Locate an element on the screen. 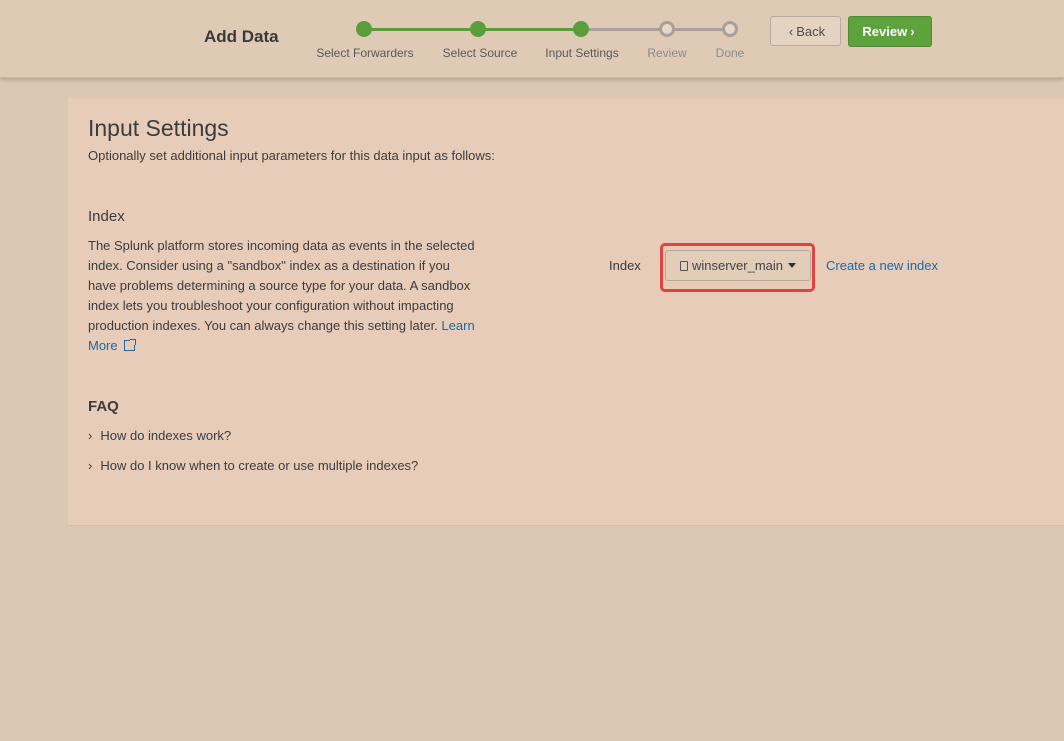 The image size is (1064, 741). step-dot-done is located at coordinates (730, 29).